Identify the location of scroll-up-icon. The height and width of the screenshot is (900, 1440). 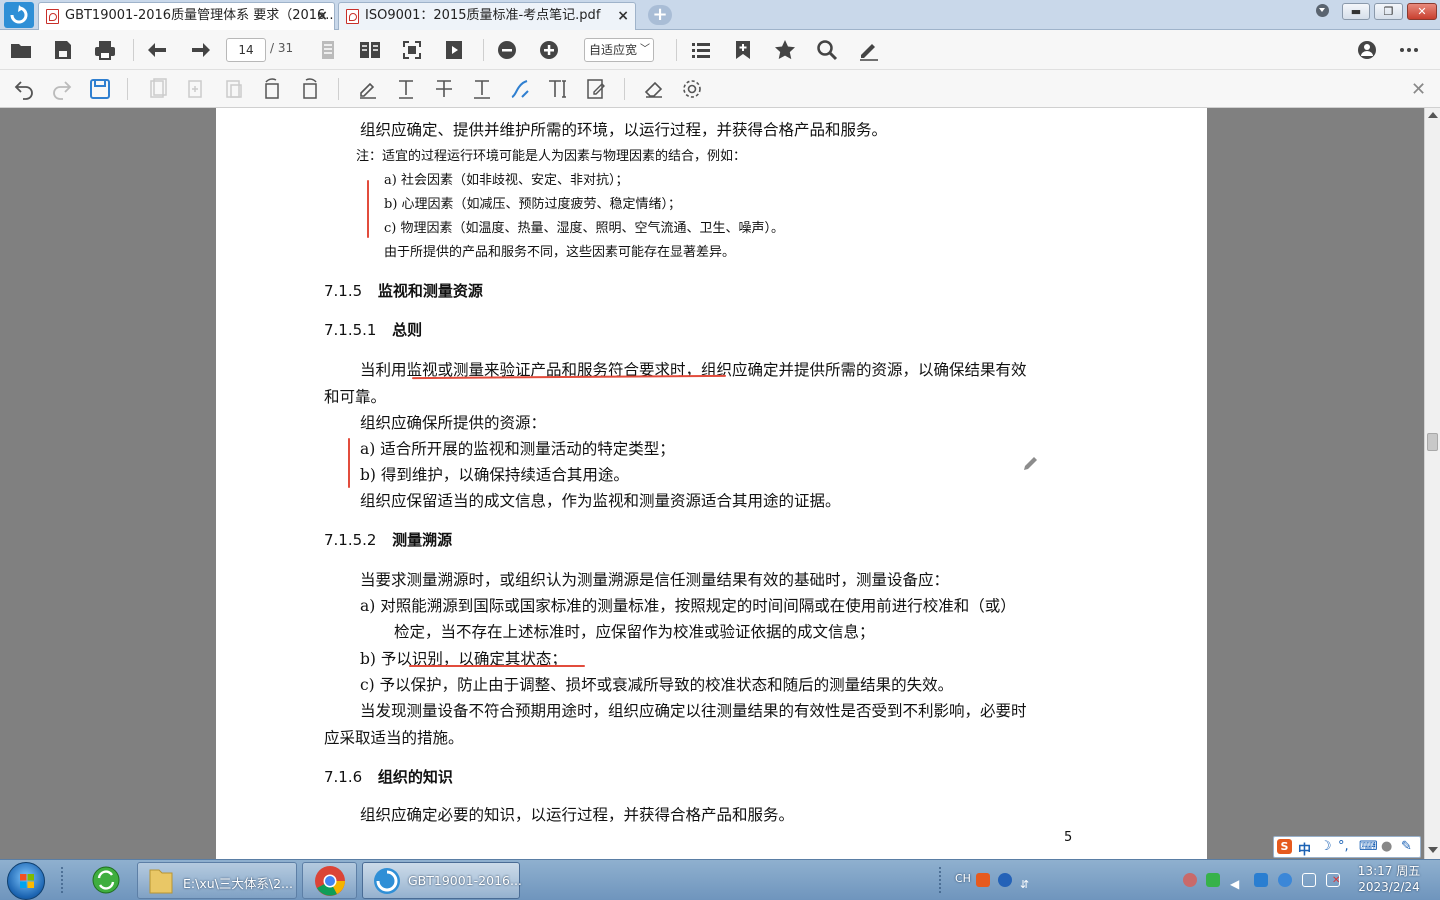
(1433, 115).